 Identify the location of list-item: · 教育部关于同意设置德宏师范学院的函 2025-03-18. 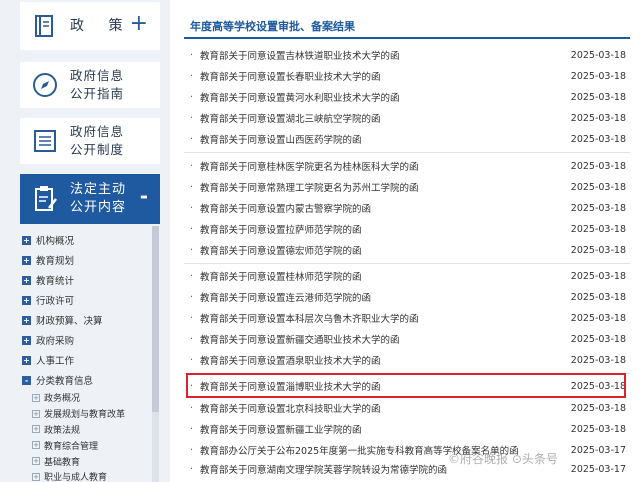
(408, 250).